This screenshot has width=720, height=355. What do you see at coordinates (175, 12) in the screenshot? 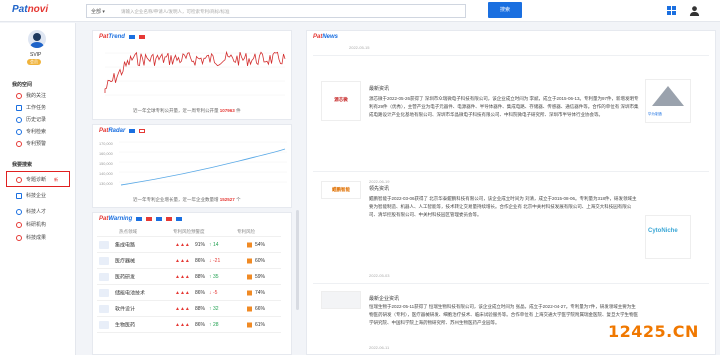
I see `search-input: 请输入企业名称/申请人/发明人，可检索专利/商标/标准` at bounding box center [175, 12].